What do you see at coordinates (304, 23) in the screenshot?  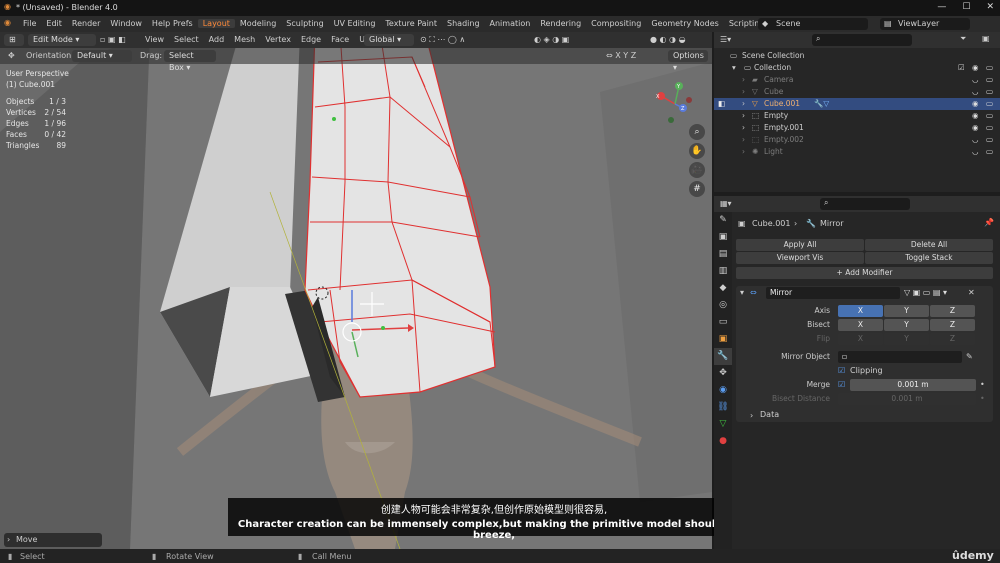 I see `tab-sculpting: Sculpting` at bounding box center [304, 23].